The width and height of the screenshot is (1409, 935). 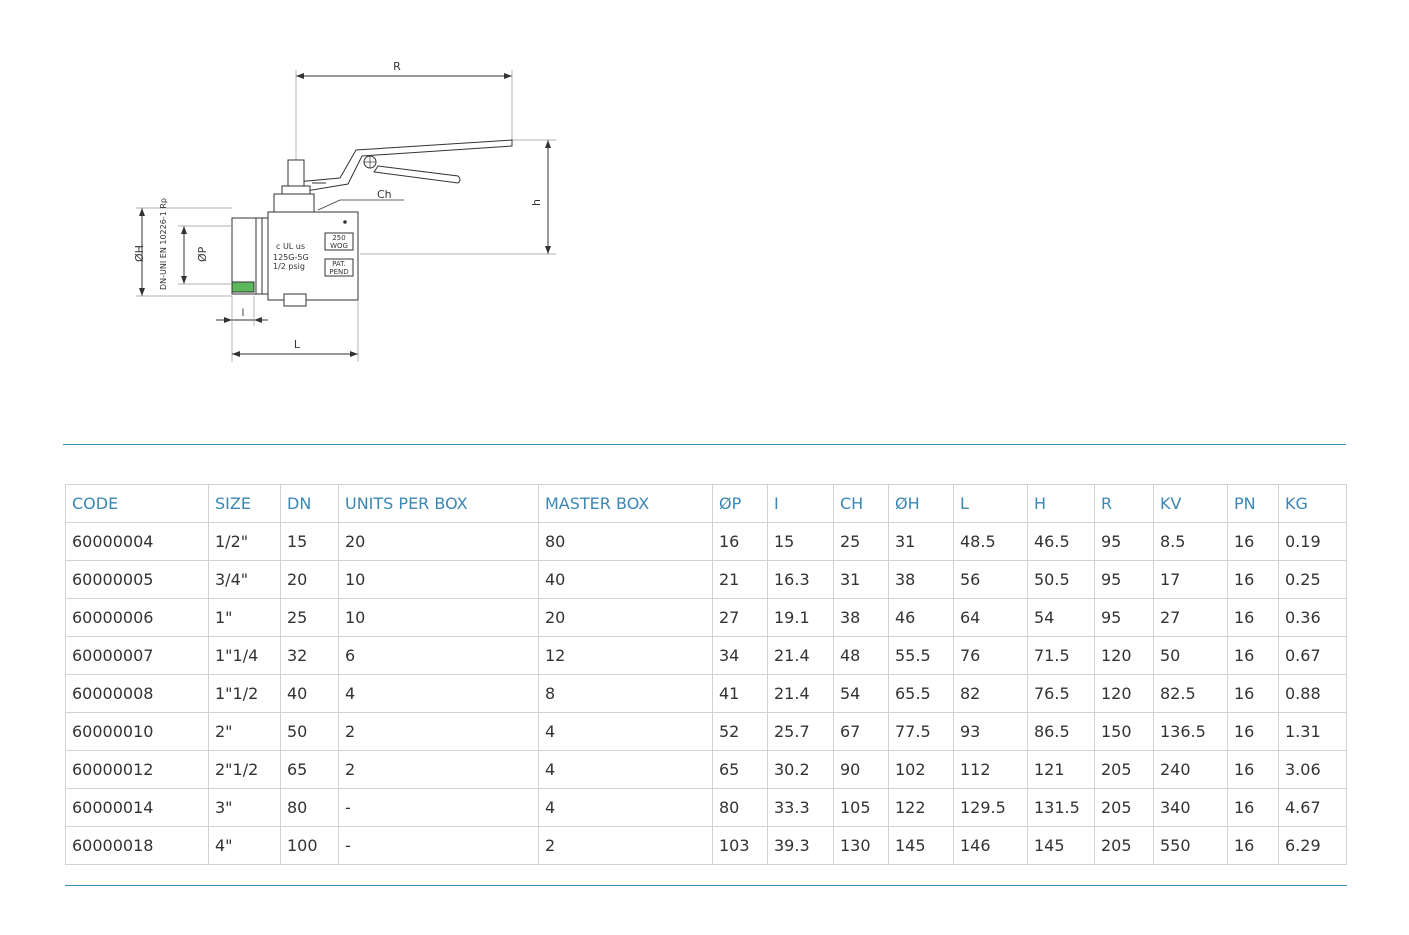 I want to click on cell-code: 60000012, so click(x=137, y=769).